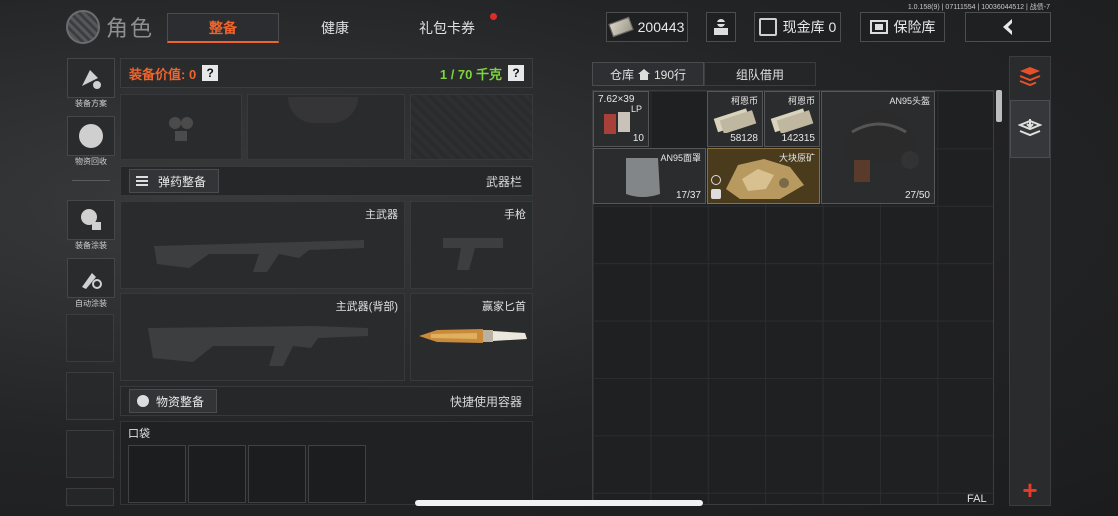 The height and width of the screenshot is (516, 1118). I want to click on notification-dot, so click(493, 16).